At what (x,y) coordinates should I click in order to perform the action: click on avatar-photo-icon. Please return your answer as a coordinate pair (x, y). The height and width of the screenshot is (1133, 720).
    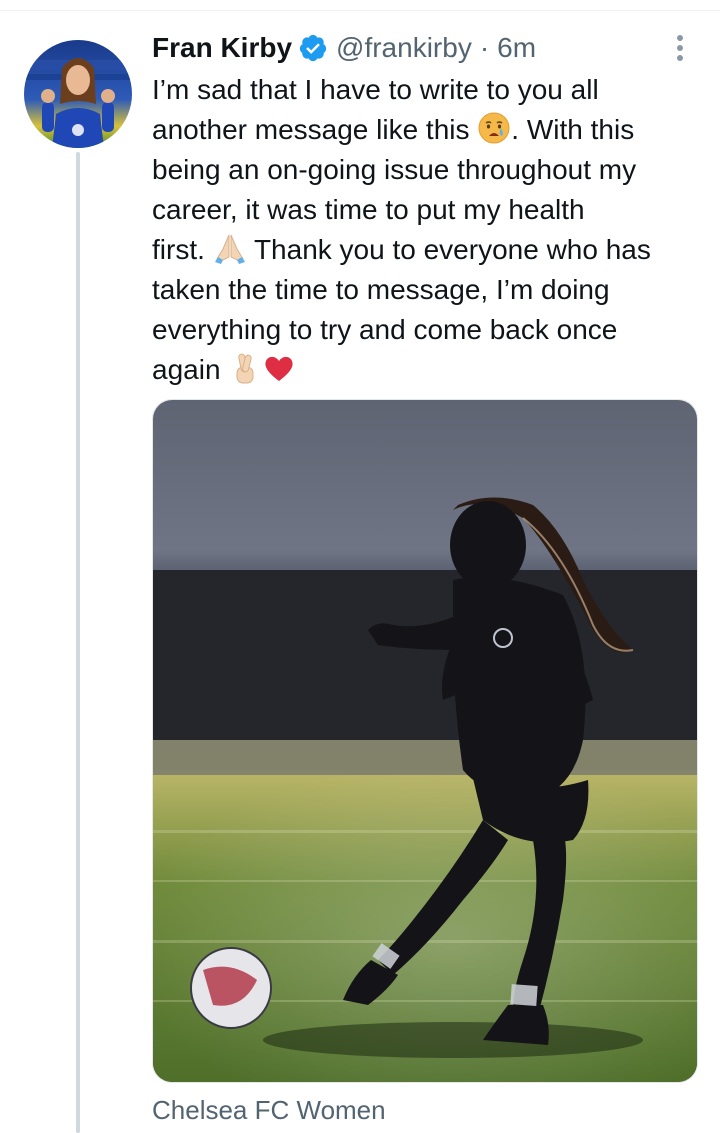
    Looking at the image, I should click on (78, 94).